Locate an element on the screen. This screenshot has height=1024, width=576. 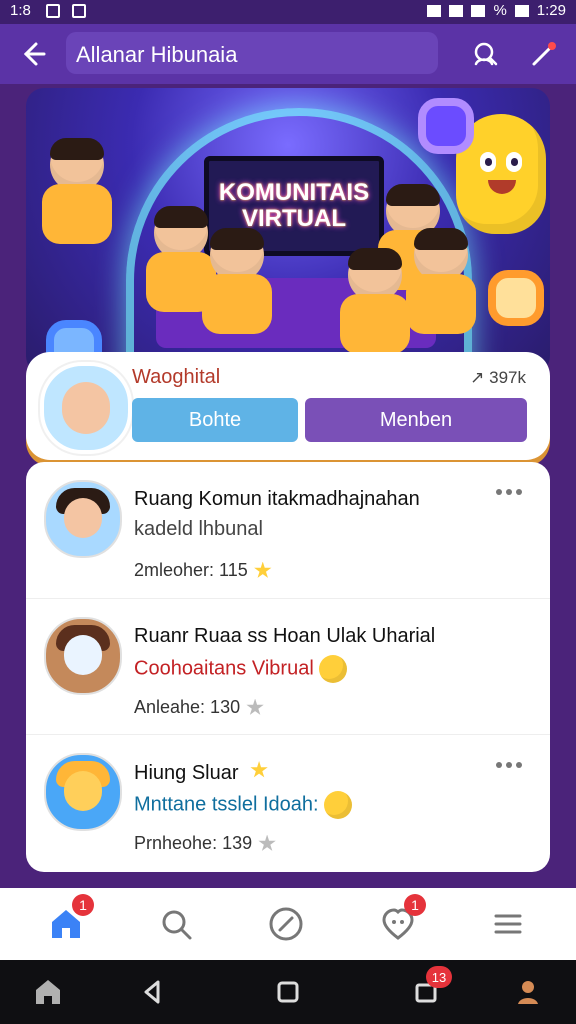
app-title: Allanar Hibunaia is located at coordinates (157, 54).